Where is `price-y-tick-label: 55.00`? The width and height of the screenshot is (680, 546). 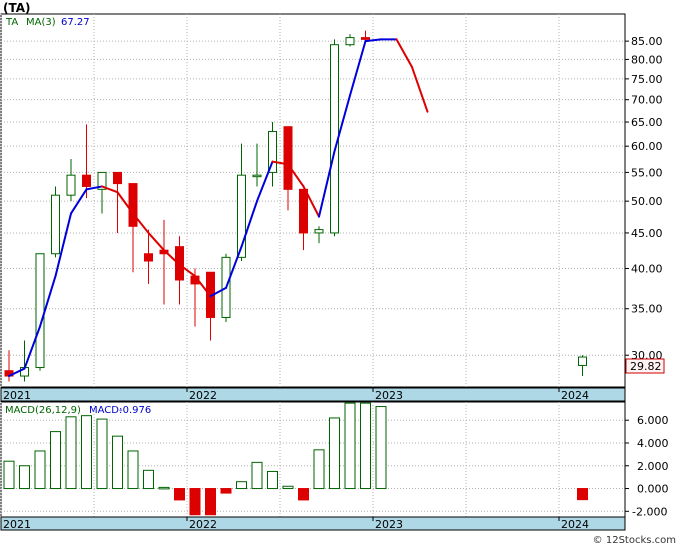 price-y-tick-label: 55.00 is located at coordinates (647, 172).